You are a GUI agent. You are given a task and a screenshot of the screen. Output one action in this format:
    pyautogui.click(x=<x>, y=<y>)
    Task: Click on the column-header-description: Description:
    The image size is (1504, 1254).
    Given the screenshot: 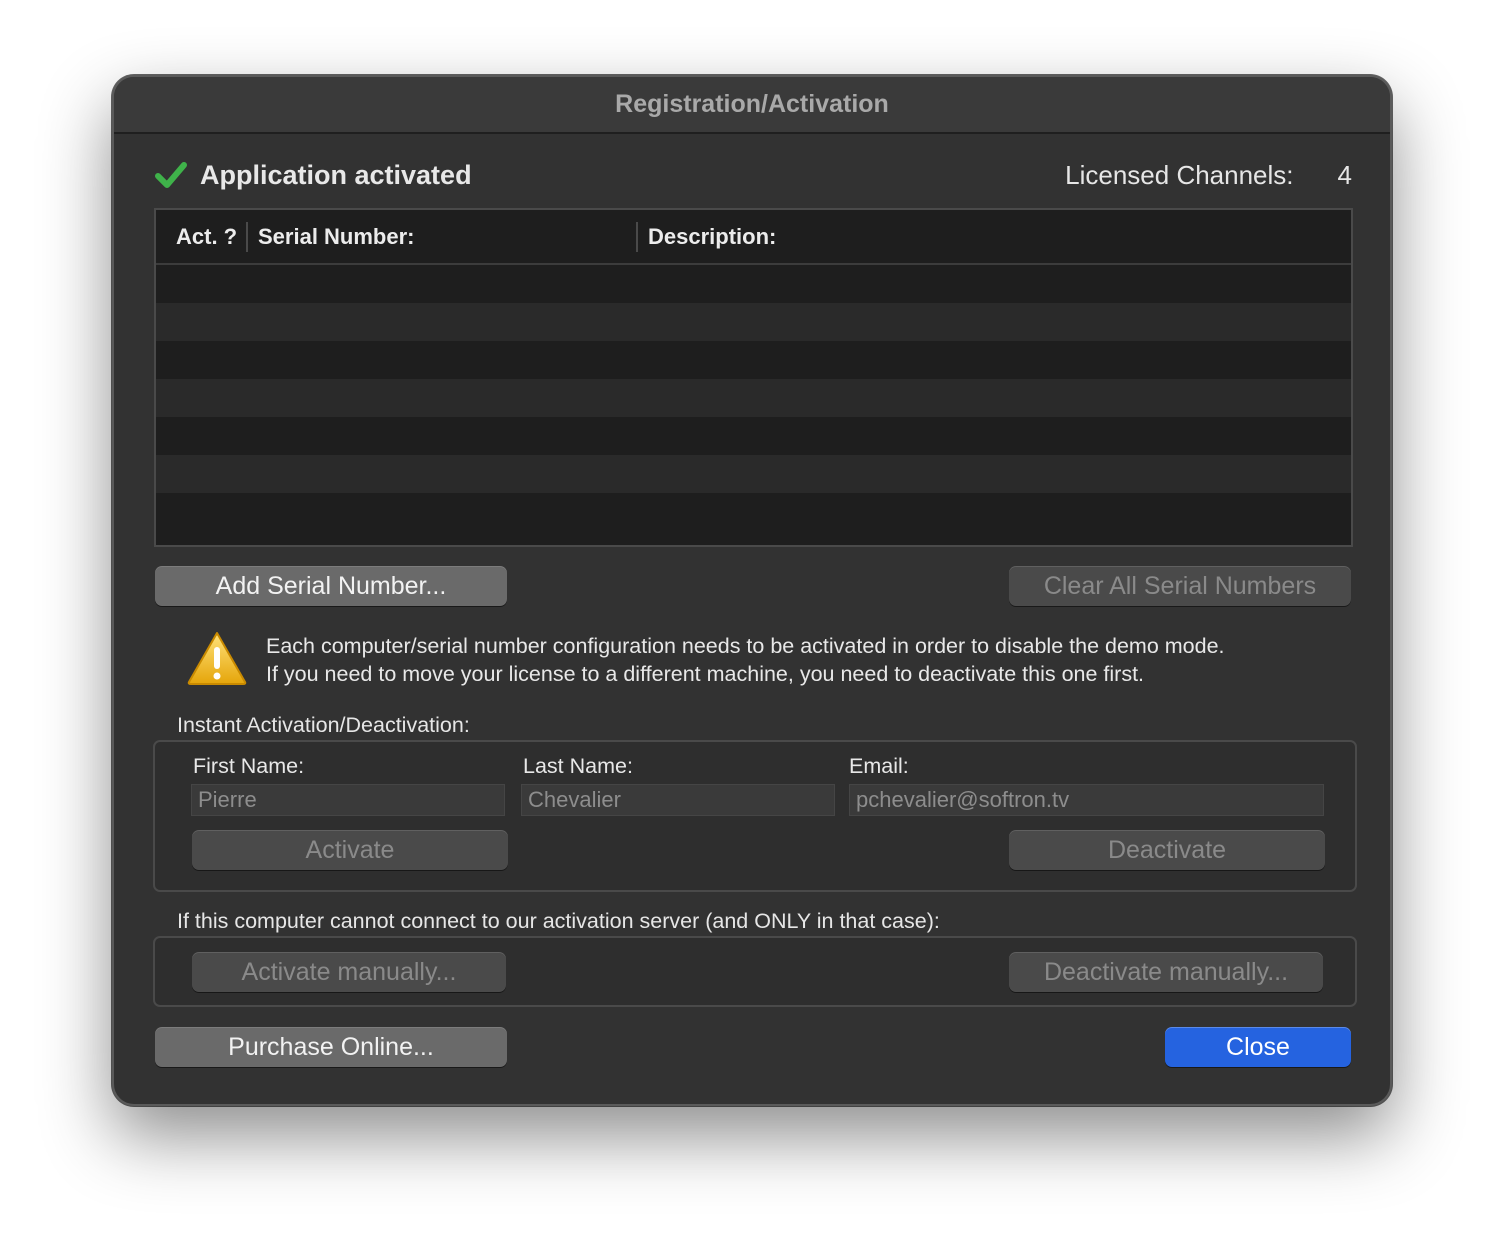 What is the action you would take?
    pyautogui.click(x=707, y=237)
    